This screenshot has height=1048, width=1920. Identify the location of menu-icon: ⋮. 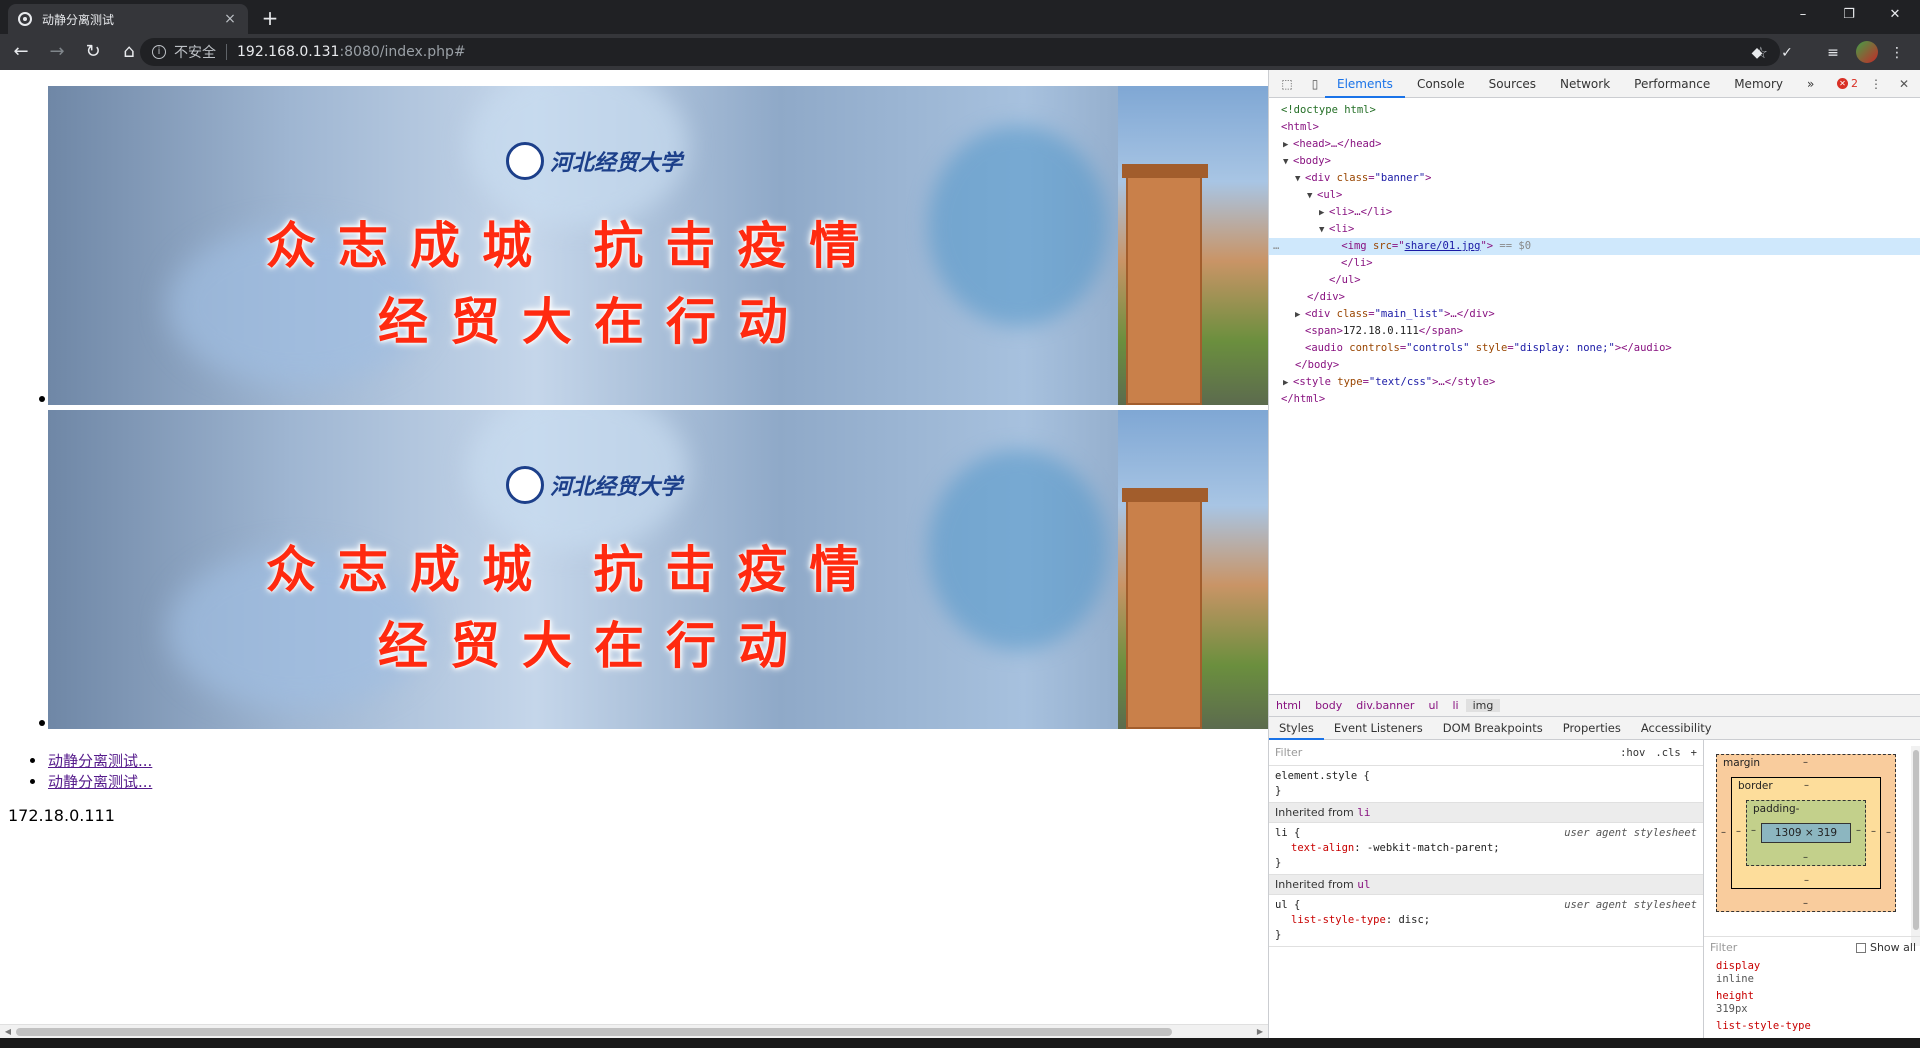
(1897, 53).